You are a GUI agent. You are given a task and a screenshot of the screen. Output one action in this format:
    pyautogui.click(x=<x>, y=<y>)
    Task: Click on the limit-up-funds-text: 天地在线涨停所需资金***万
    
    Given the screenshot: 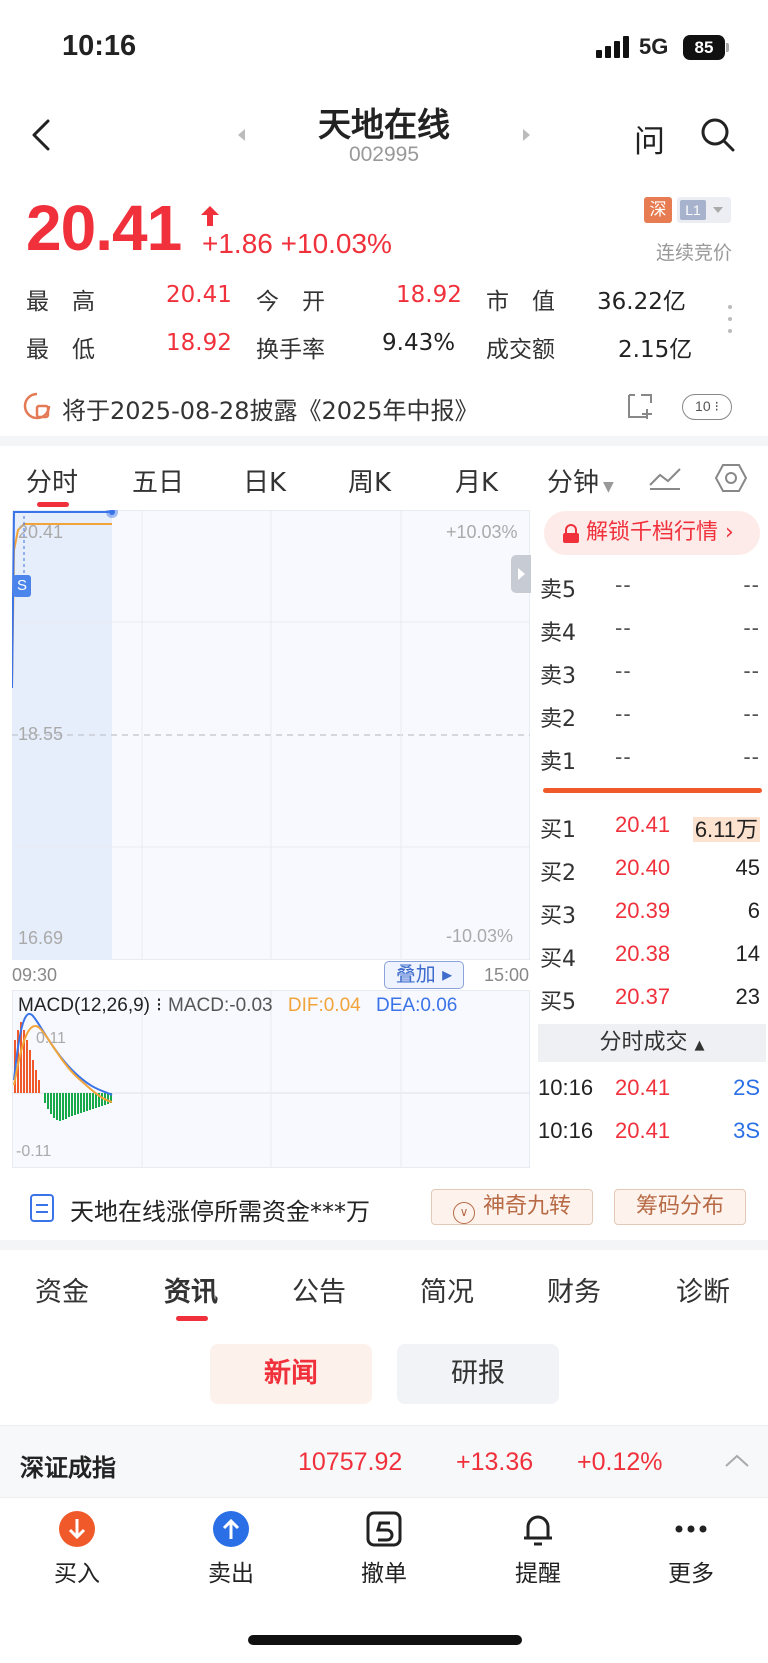 What is the action you would take?
    pyautogui.click(x=220, y=1209)
    